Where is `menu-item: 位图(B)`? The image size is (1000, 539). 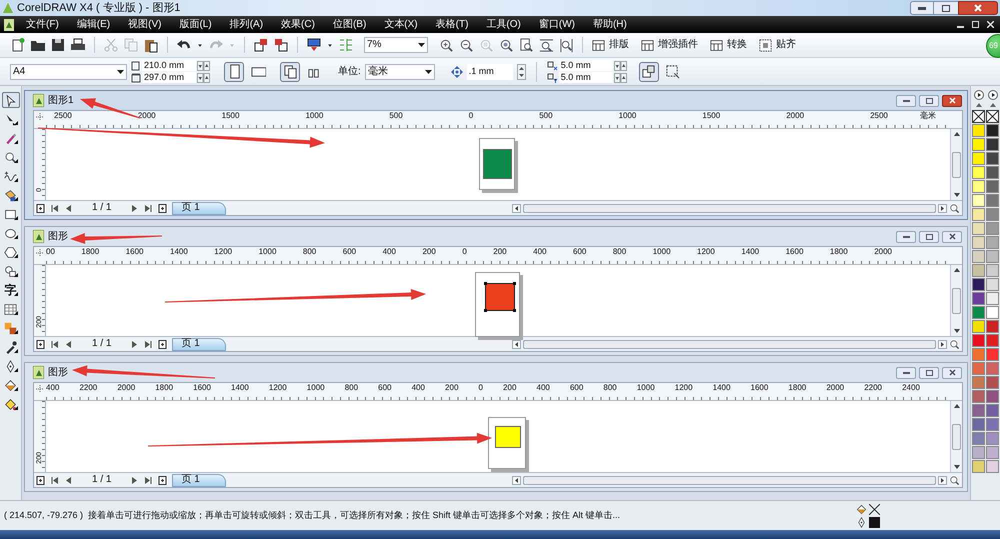 menu-item: 位图(B) is located at coordinates (349, 25).